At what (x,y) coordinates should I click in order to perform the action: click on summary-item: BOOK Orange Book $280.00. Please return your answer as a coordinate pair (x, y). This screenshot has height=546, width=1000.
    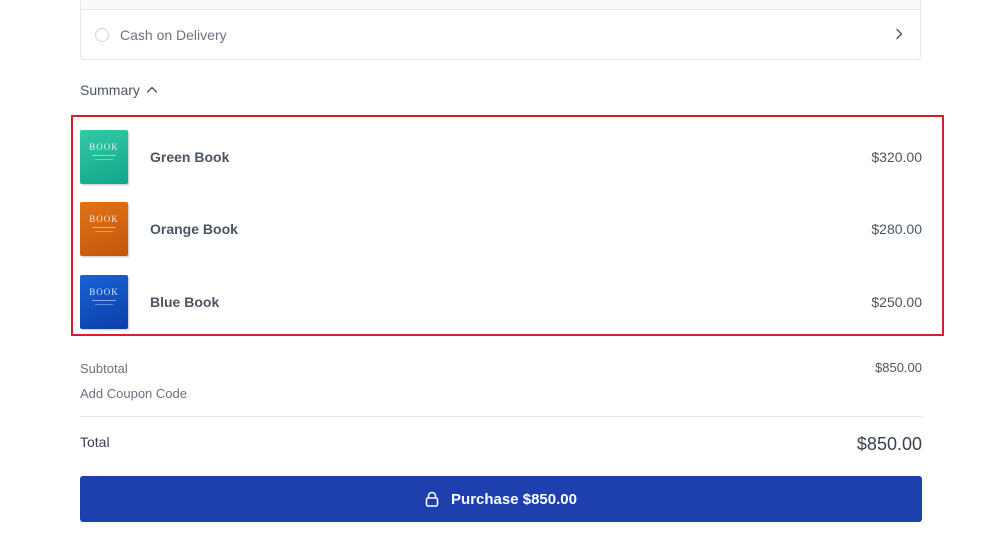
    Looking at the image, I should click on (501, 229).